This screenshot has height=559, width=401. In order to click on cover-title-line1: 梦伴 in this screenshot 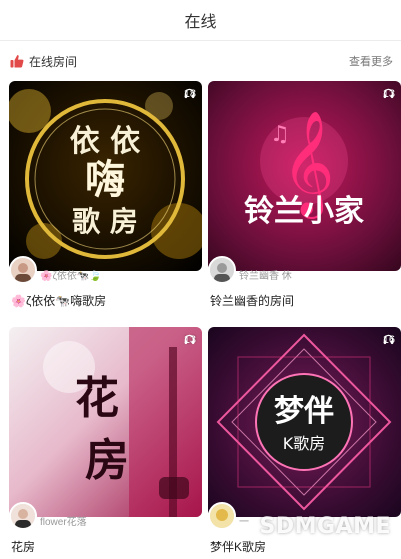, I will do `click(304, 411)`.